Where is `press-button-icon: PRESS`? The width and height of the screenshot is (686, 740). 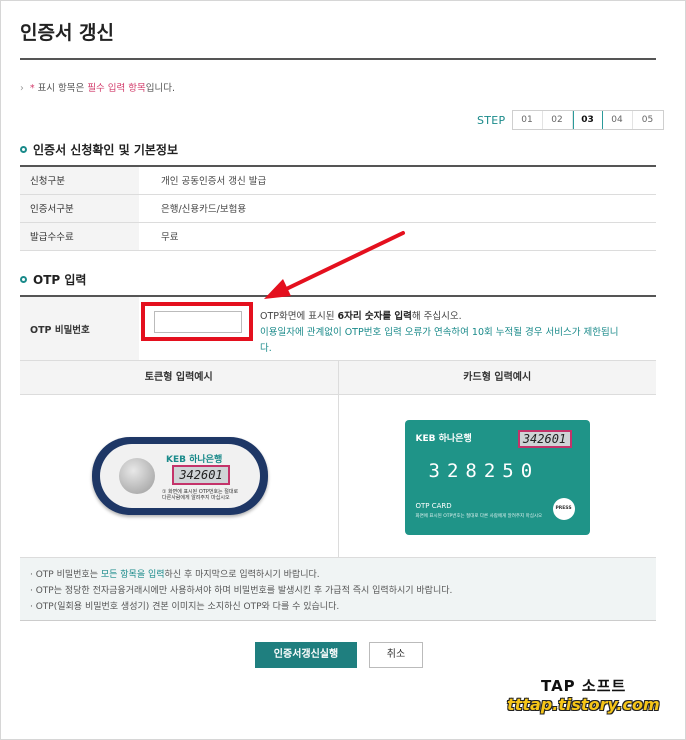
press-button-icon: PRESS is located at coordinates (563, 509).